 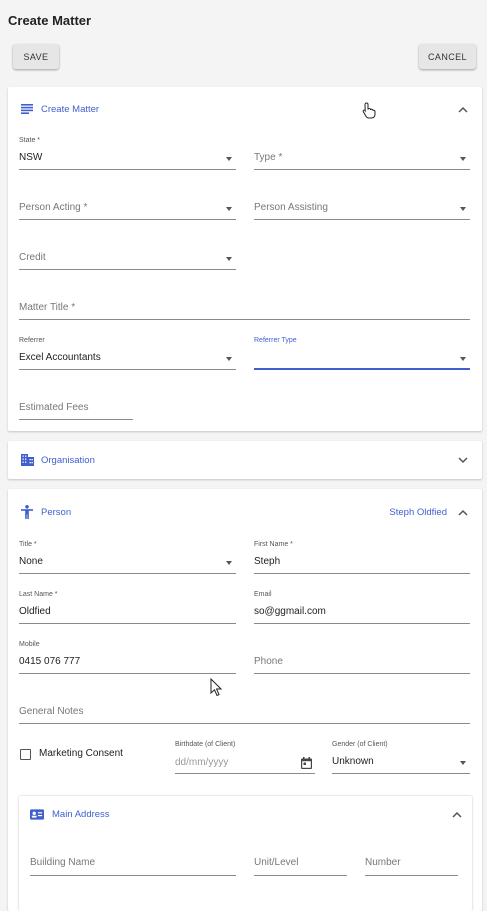 I want to click on gender-select: Gender (of Client) Unknown, so click(x=401, y=758).